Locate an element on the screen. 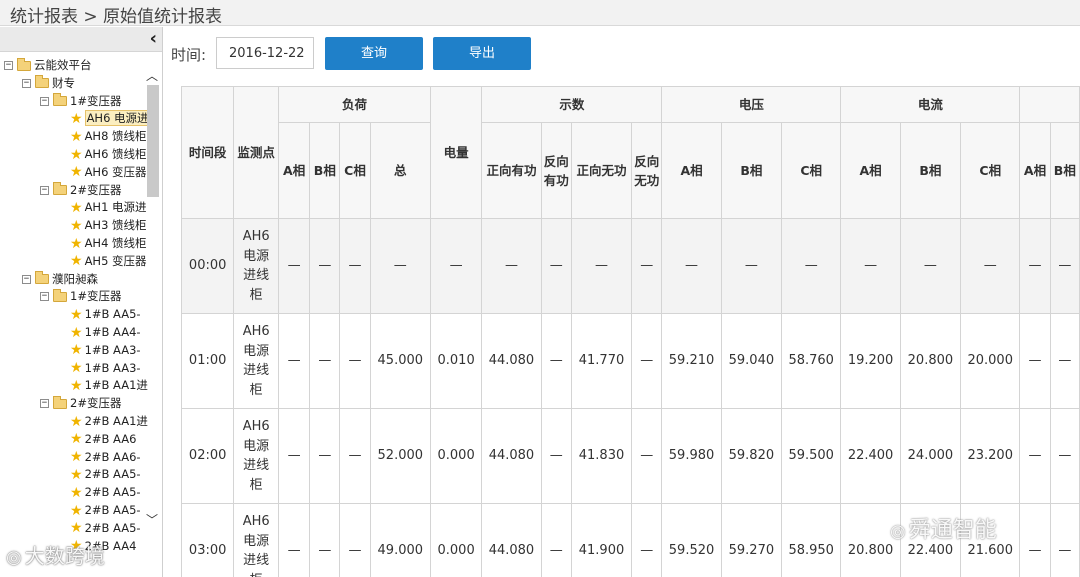 The height and width of the screenshot is (577, 1080). col-header-fwd-active: 正向有功 is located at coordinates (511, 170).